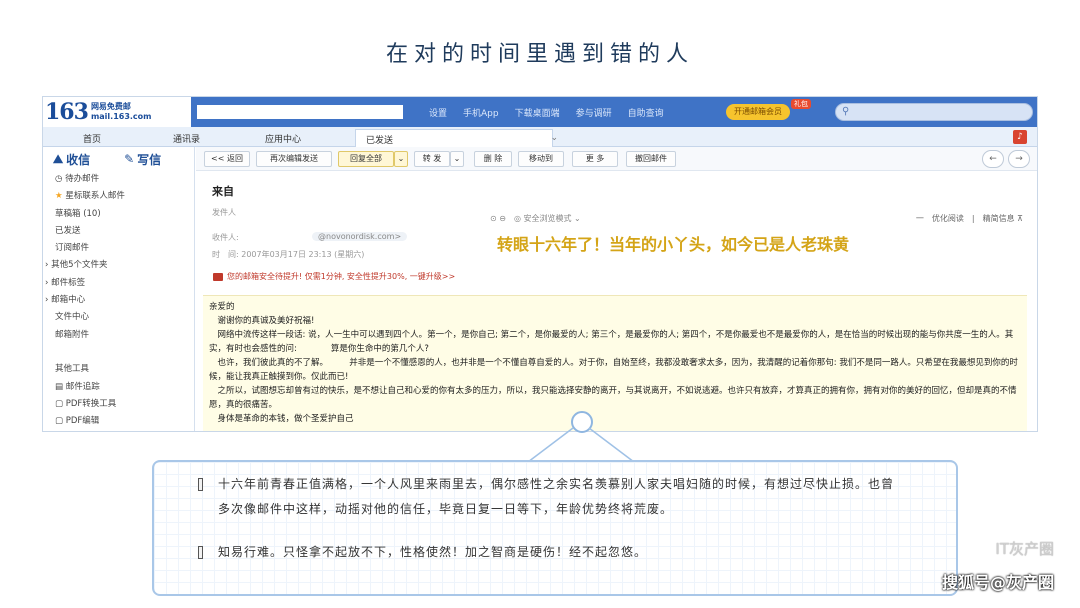 The height and width of the screenshot is (608, 1080). Describe the element at coordinates (222, 307) in the screenshot. I see `letter-line: 亲爱的` at that location.